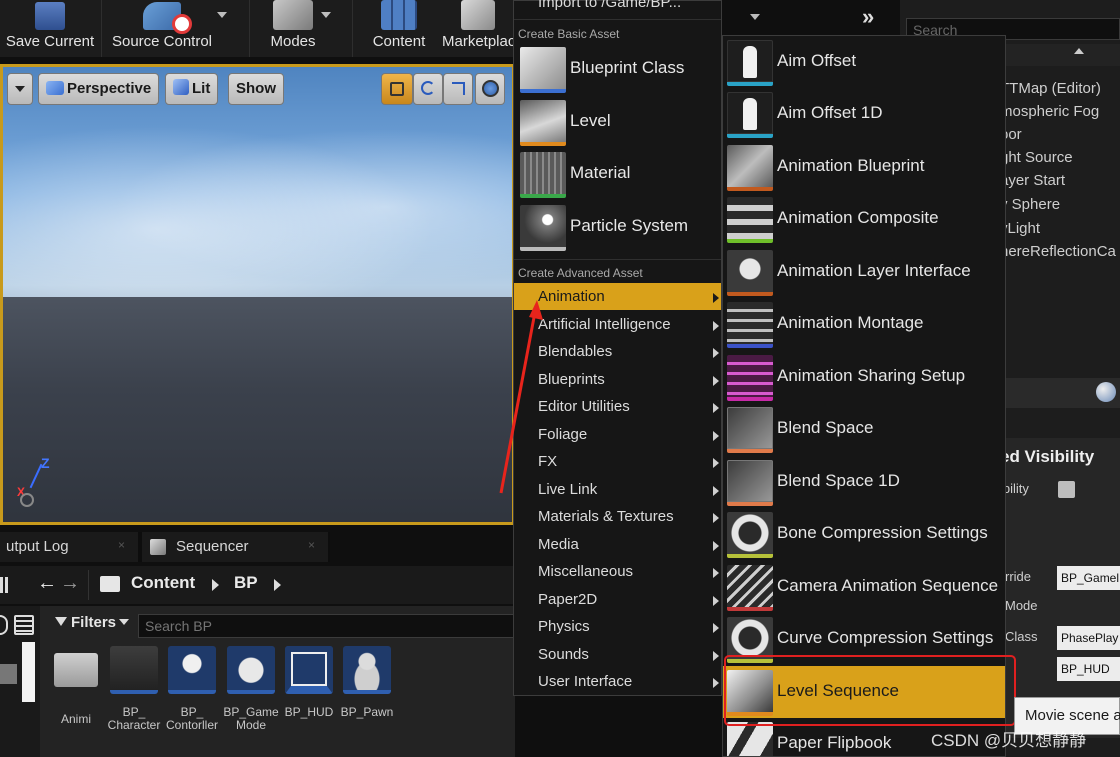  I want to click on search-bp-input, so click(326, 626).